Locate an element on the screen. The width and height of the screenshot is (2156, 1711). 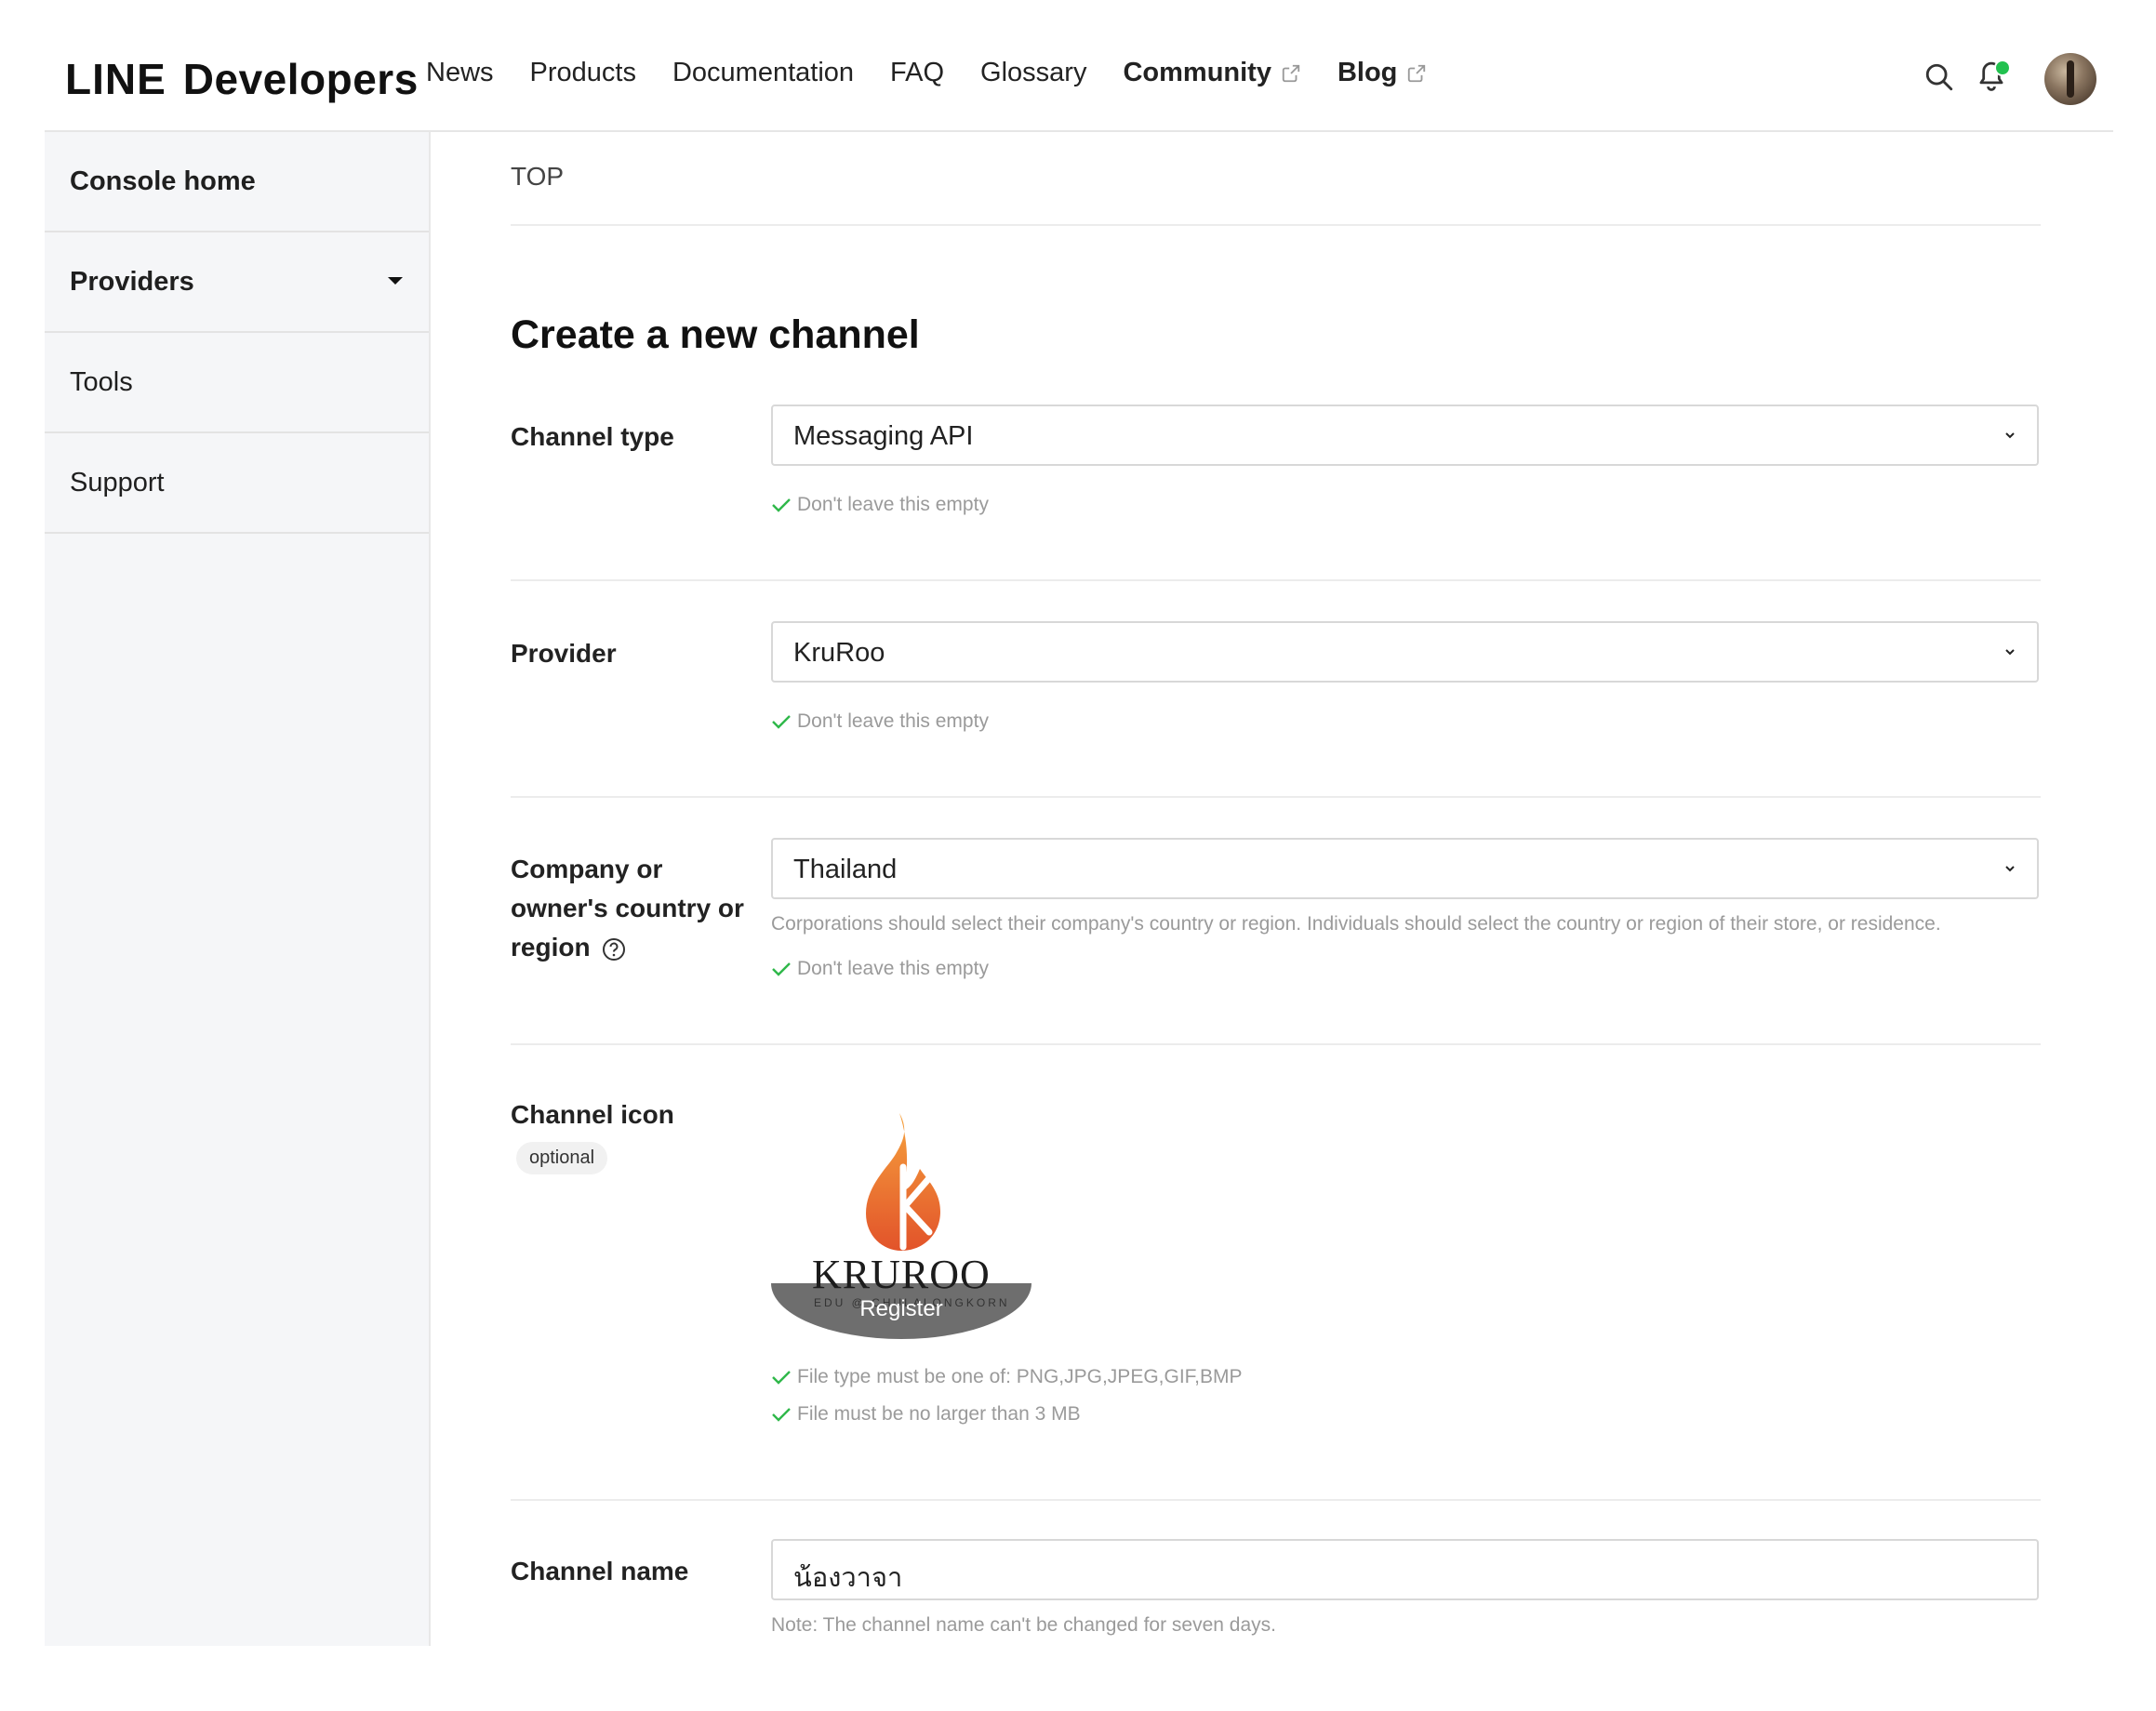
channel-type-label: Channel type is located at coordinates (592, 436).